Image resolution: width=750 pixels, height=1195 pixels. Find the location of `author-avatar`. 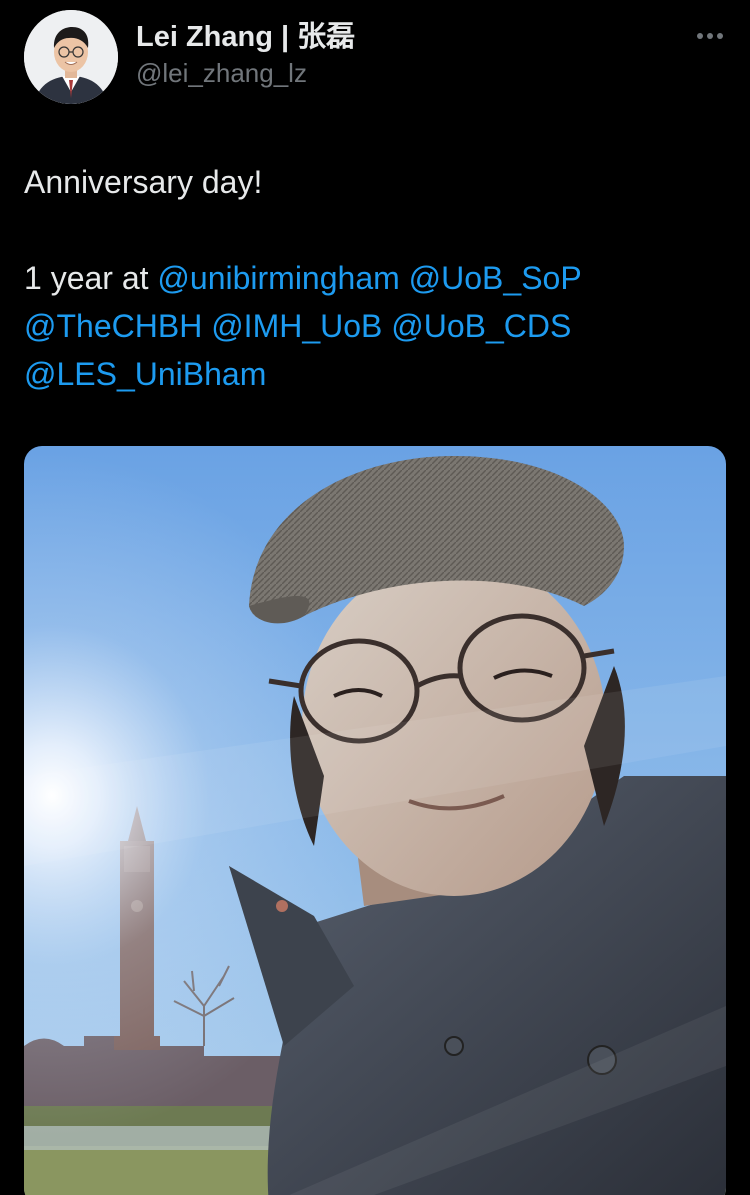

author-avatar is located at coordinates (71, 57).